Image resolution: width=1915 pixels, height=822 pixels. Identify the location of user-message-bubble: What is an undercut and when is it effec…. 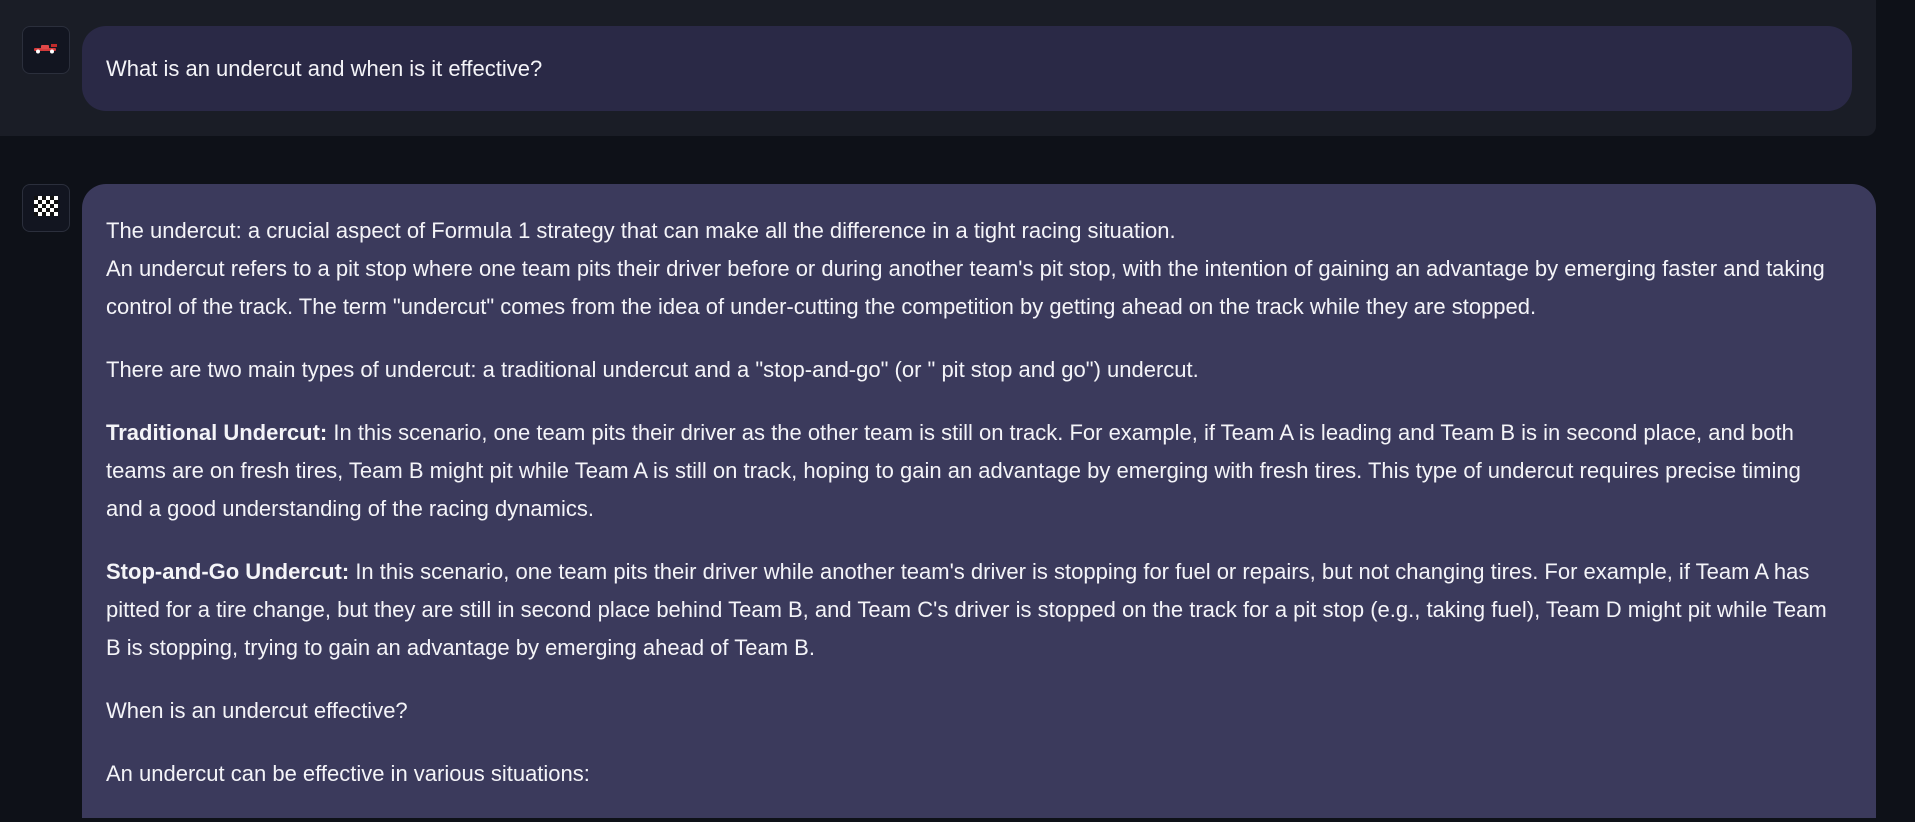
(967, 68).